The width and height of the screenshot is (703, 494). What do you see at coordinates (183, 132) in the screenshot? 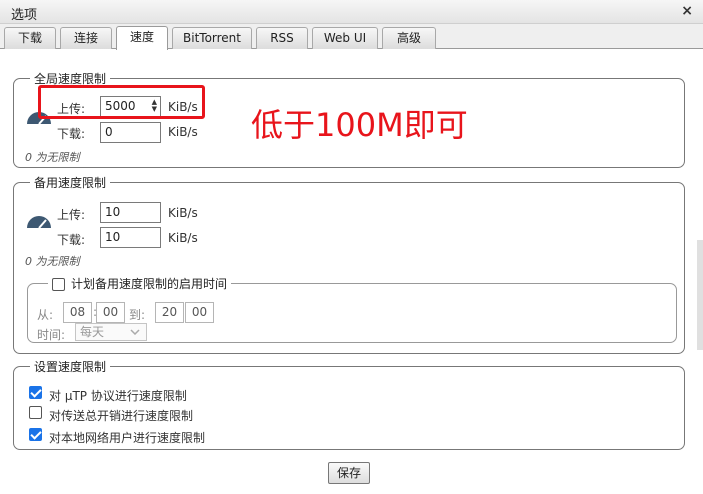
I see `global-download-unit: KiB/s` at bounding box center [183, 132].